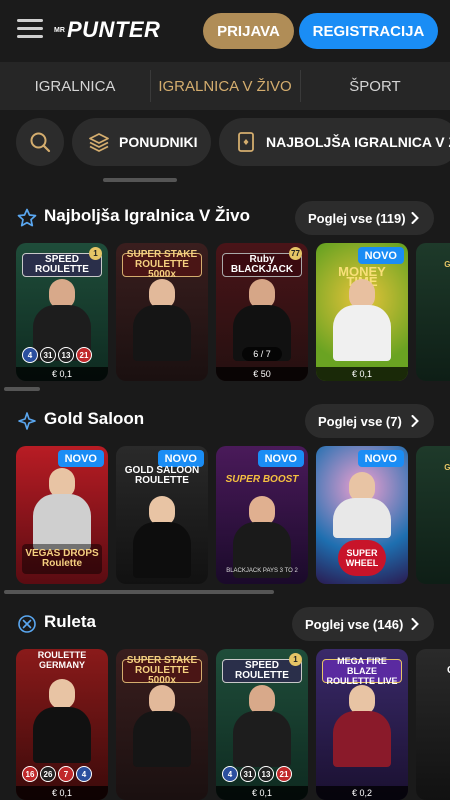 The image size is (450, 800). Describe the element at coordinates (84, 355) in the screenshot. I see `number-chip: 21` at that location.